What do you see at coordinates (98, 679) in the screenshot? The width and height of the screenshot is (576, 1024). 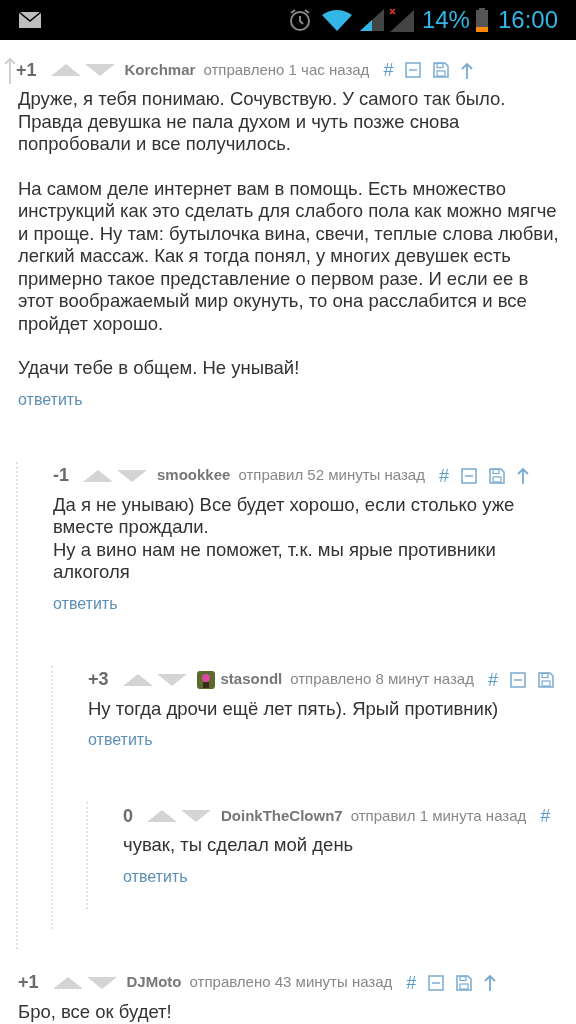 I see `score: +3` at bounding box center [98, 679].